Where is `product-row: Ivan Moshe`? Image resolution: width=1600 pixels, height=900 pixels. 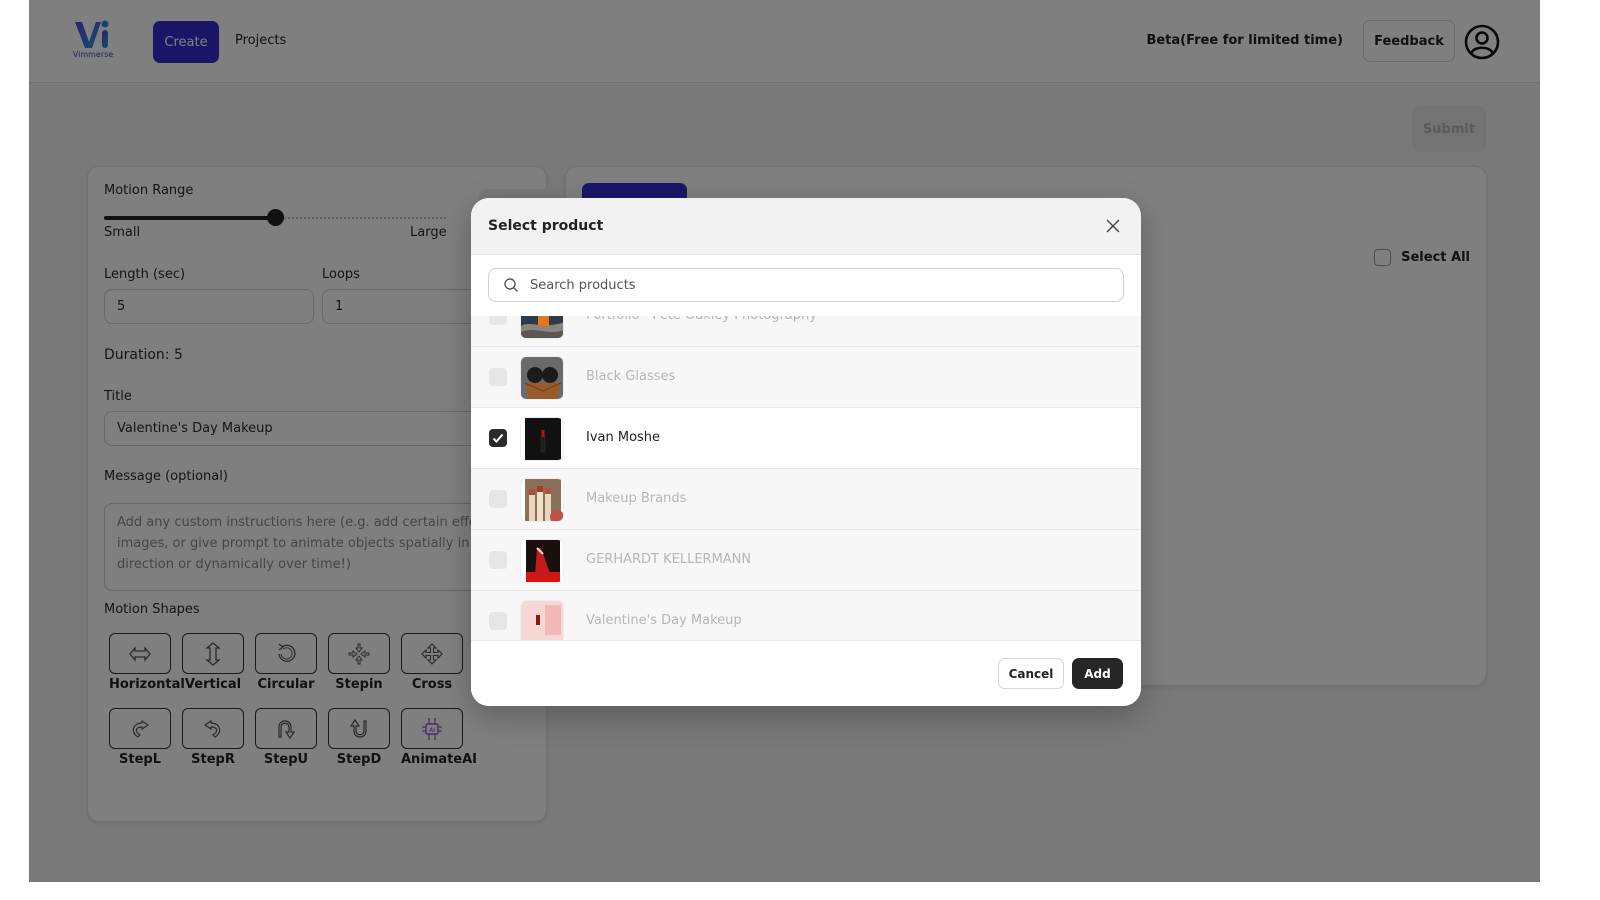 product-row: Ivan Moshe is located at coordinates (806, 438).